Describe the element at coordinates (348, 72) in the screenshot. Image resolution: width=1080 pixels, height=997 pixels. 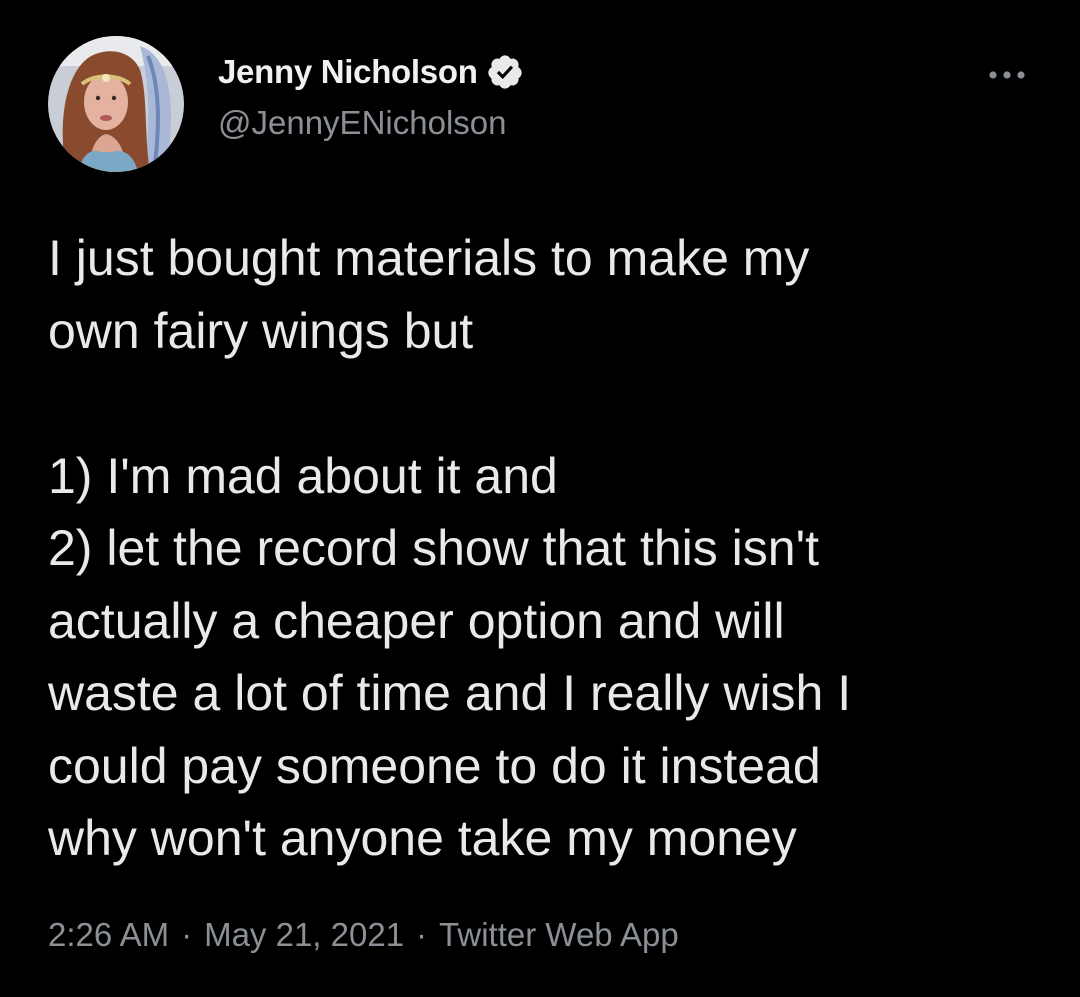
I see `author-display-name: Jenny Nicholson` at that location.